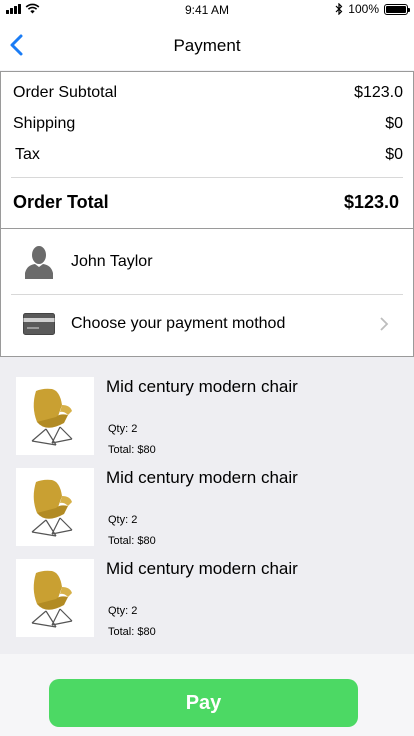 The height and width of the screenshot is (736, 414). Describe the element at coordinates (39, 324) in the screenshot. I see `credit-card-icon` at that location.